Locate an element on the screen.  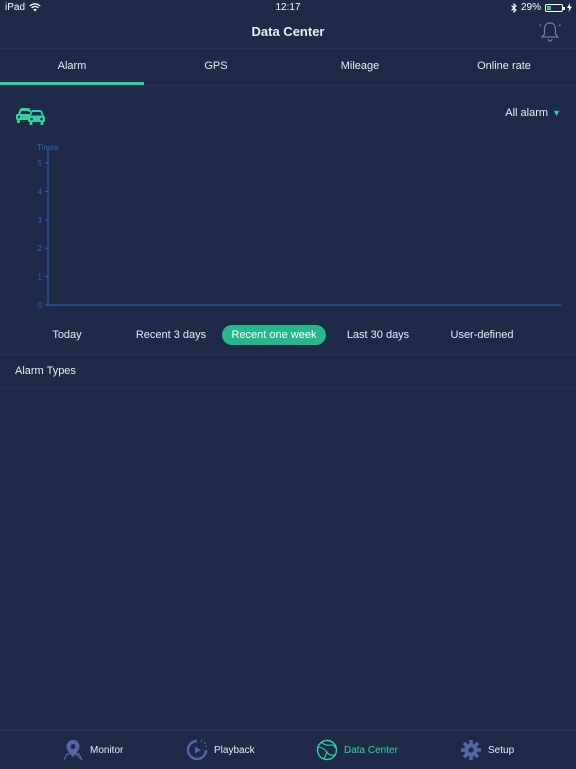
filter-label: All alarm is located at coordinates (527, 113).